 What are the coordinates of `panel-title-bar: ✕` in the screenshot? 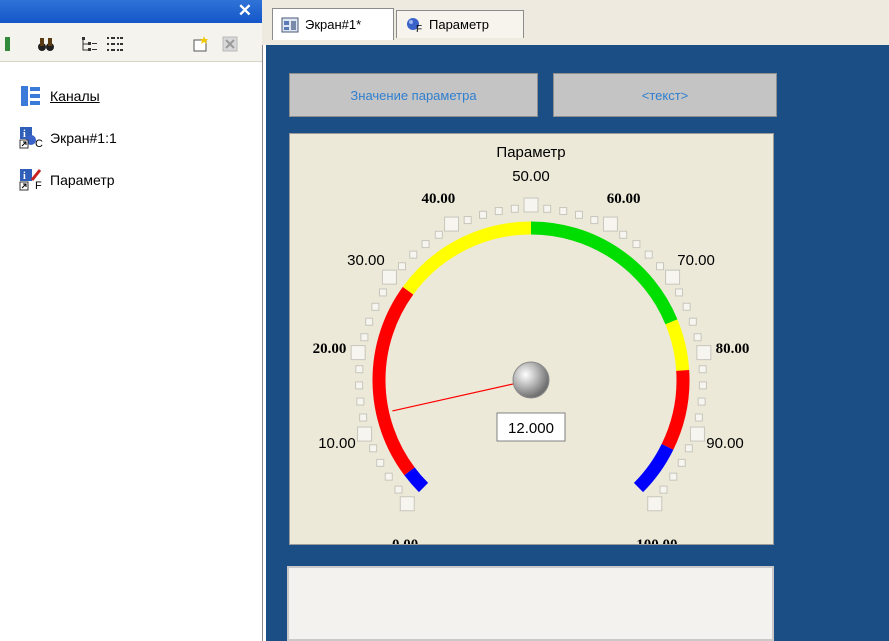 It's located at (131, 11).